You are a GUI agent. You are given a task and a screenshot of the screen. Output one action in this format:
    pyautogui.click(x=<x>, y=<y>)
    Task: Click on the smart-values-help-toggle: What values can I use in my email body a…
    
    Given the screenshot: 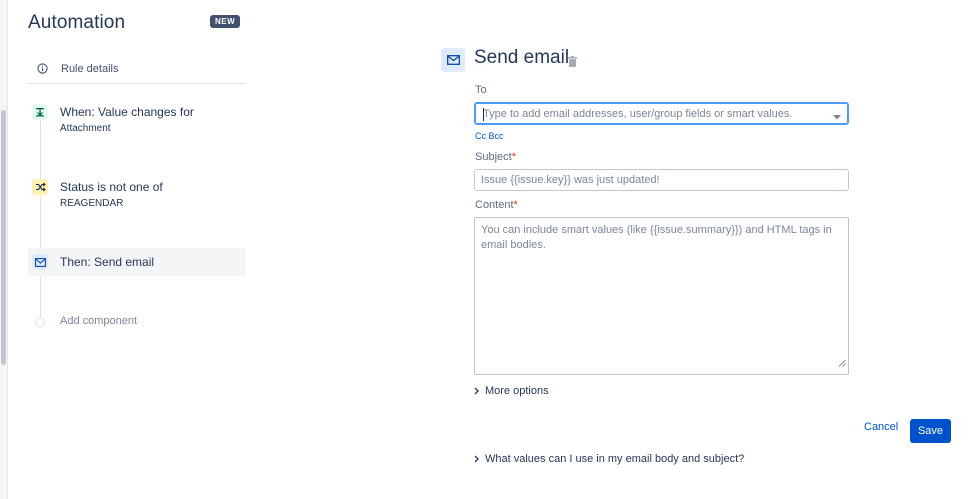 What is the action you would take?
    pyautogui.click(x=609, y=459)
    